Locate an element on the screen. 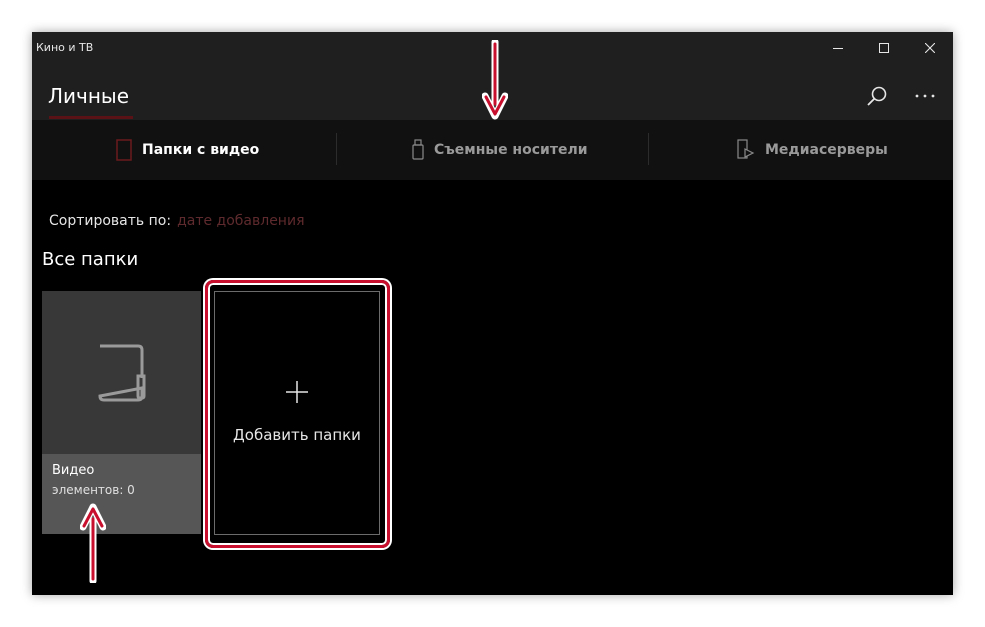 This screenshot has height=627, width=985. sort-row: Сортировать по: дате добавления is located at coordinates (176, 221).